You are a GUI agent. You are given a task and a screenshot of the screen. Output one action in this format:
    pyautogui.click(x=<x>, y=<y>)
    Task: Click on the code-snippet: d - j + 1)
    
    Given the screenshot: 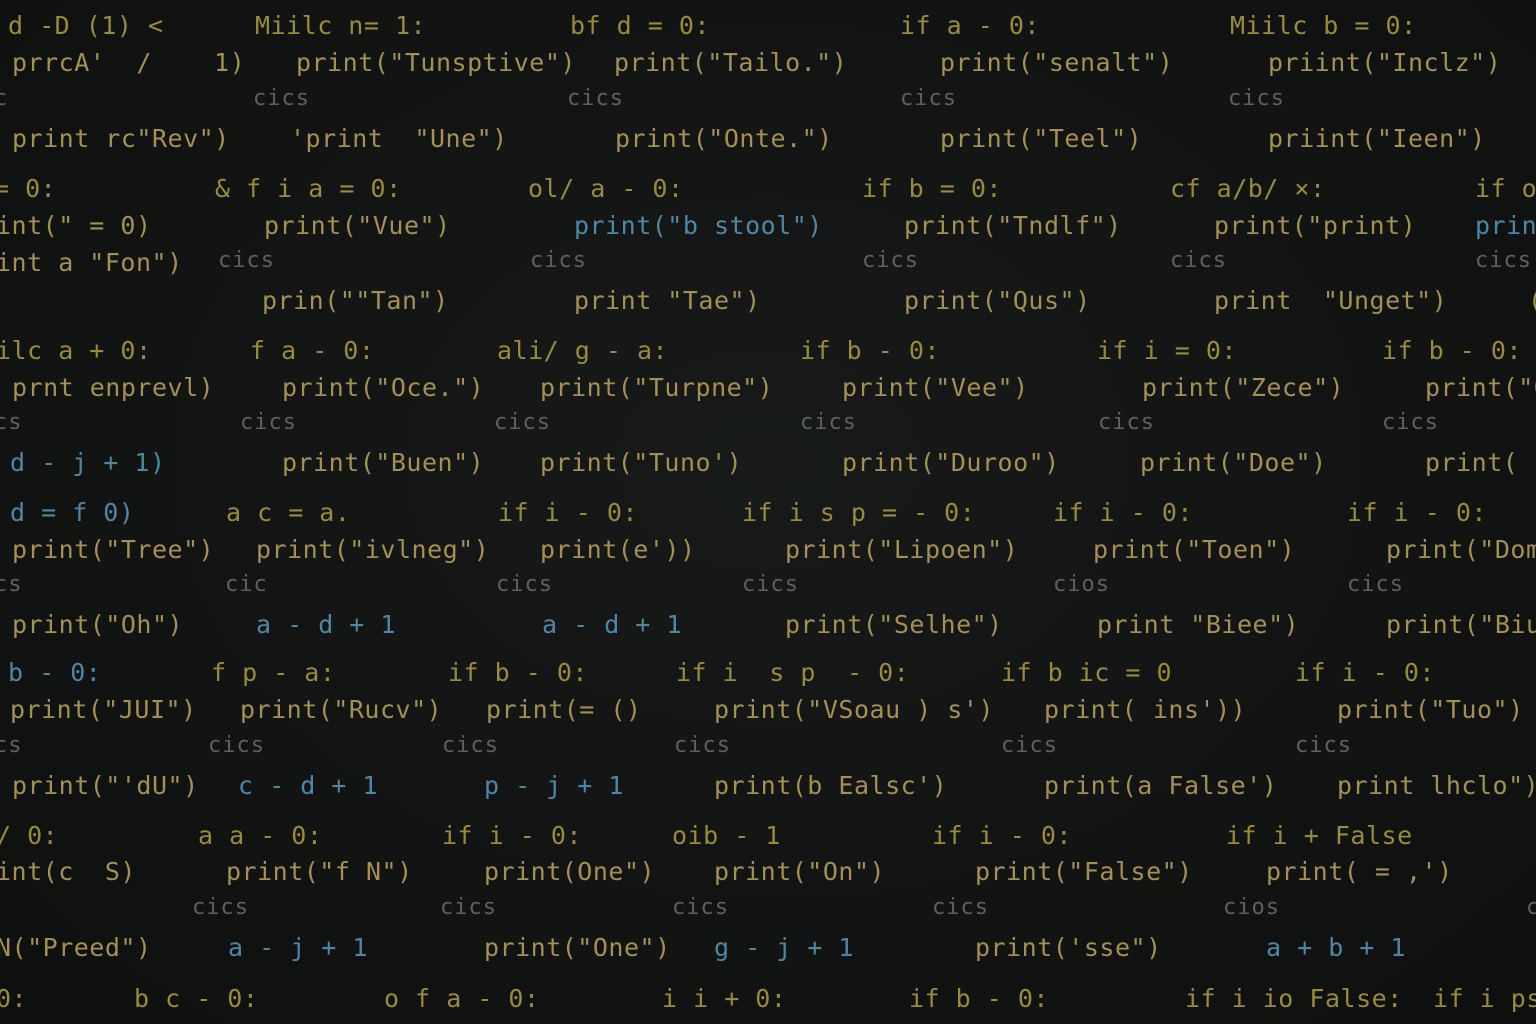 What is the action you would take?
    pyautogui.click(x=88, y=462)
    